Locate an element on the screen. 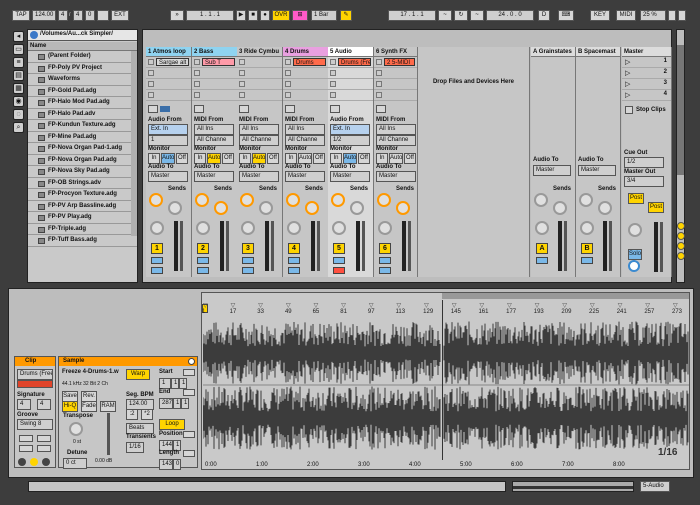 This screenshot has height=505, width=700. loop-brace is located at coordinates (565, 296).